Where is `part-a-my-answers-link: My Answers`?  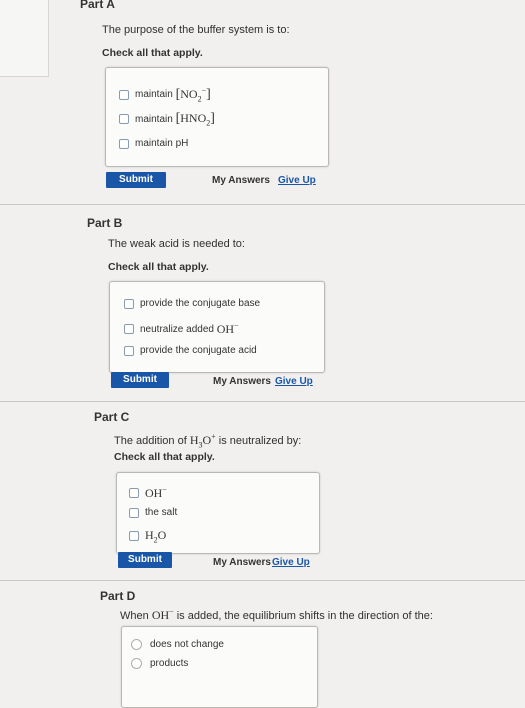 part-a-my-answers-link: My Answers is located at coordinates (241, 180).